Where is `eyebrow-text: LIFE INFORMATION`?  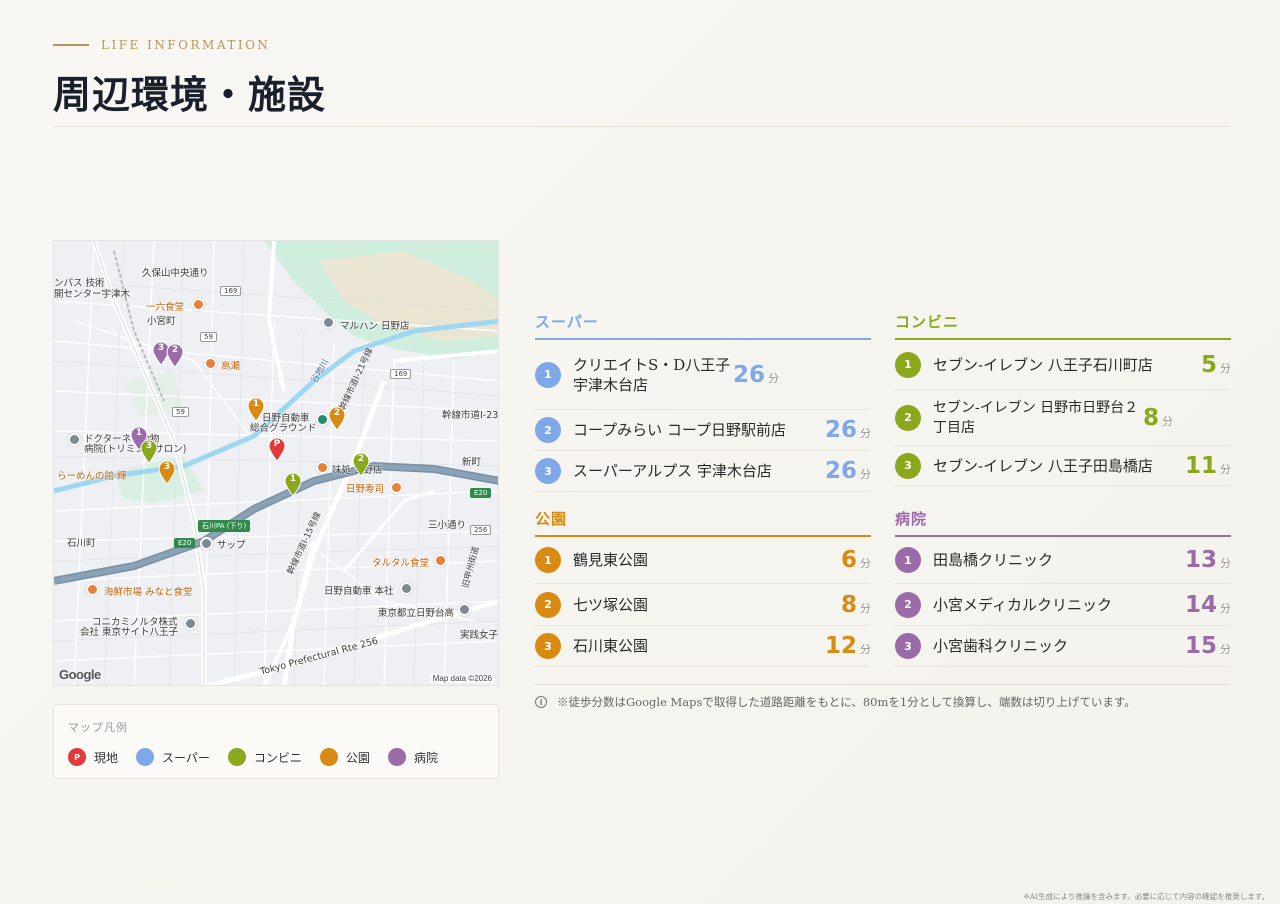
eyebrow-text: LIFE INFORMATION is located at coordinates (186, 45).